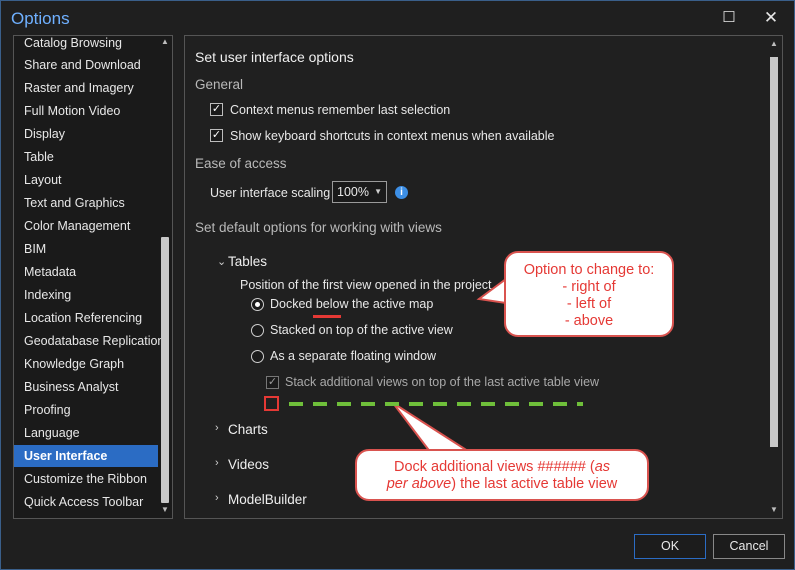  Describe the element at coordinates (589, 321) in the screenshot. I see `callout1-line4: - above` at that location.